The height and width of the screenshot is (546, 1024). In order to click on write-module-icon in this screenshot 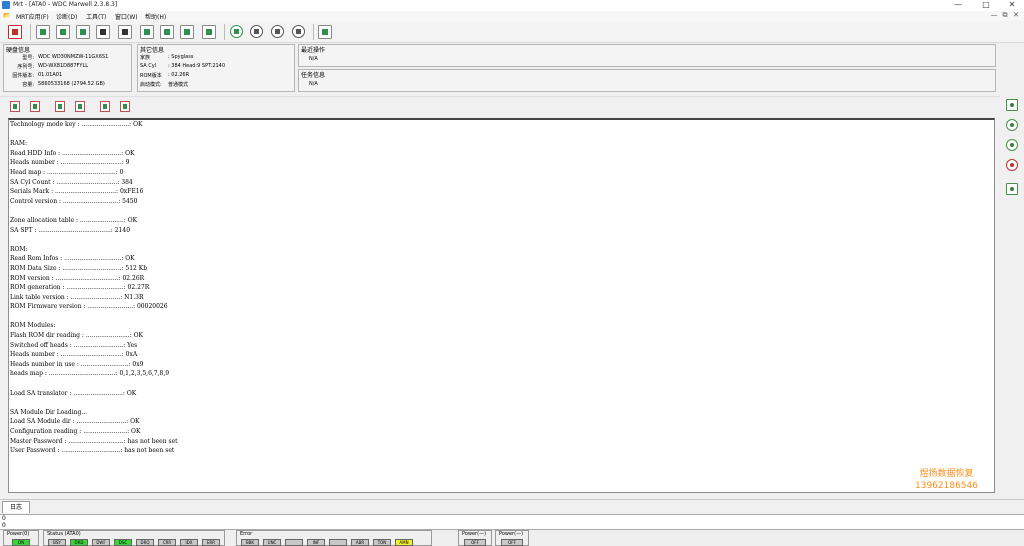, I will do `click(83, 32)`.